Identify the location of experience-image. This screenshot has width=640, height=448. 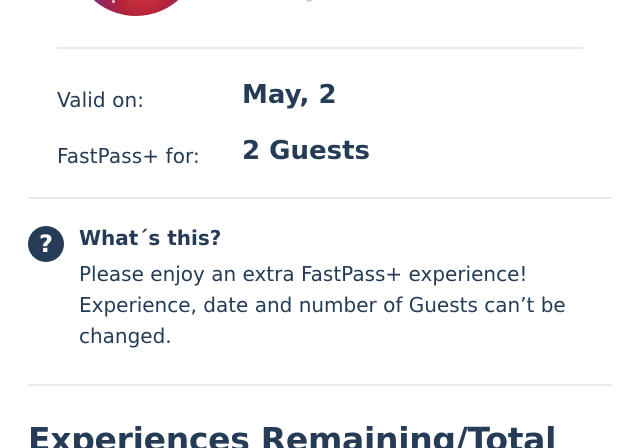
(136, 8).